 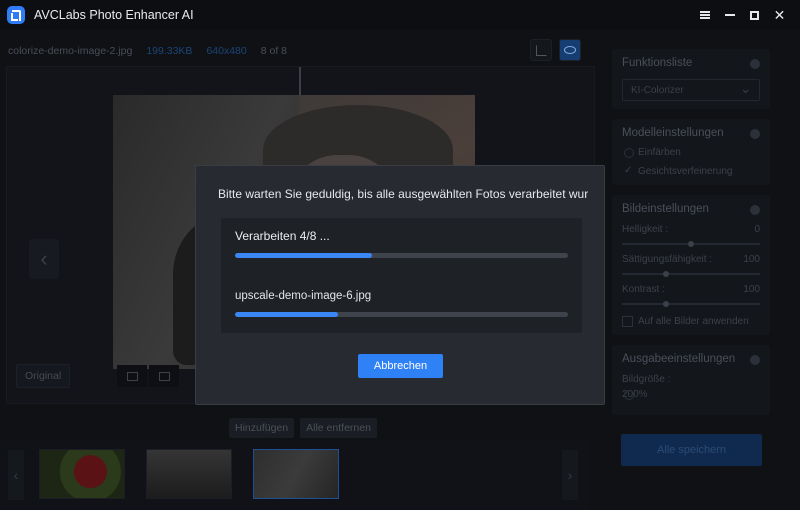 I want to click on crop-button, so click(x=541, y=50).